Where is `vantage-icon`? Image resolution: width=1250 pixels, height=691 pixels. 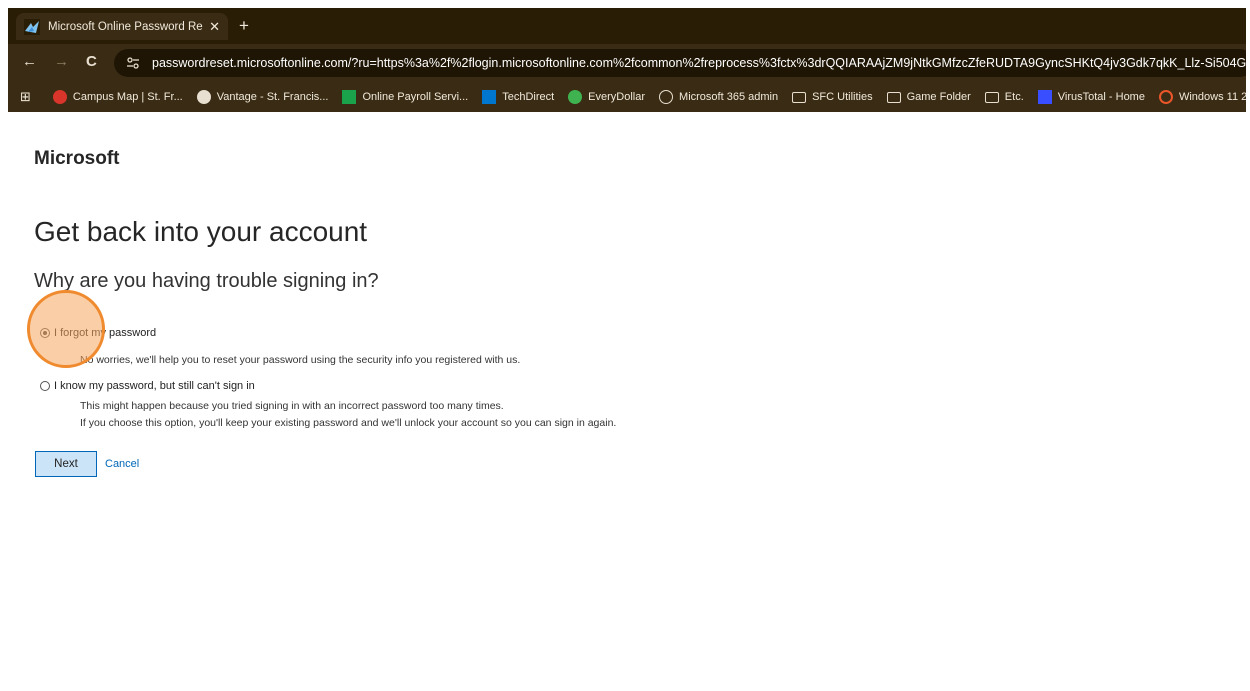
vantage-icon is located at coordinates (203, 97).